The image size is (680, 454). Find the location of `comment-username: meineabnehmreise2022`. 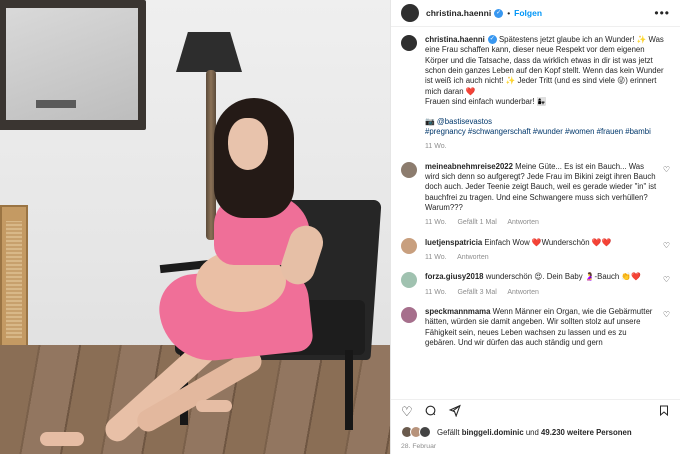

comment-username: meineabnehmreise2022 is located at coordinates (469, 166).